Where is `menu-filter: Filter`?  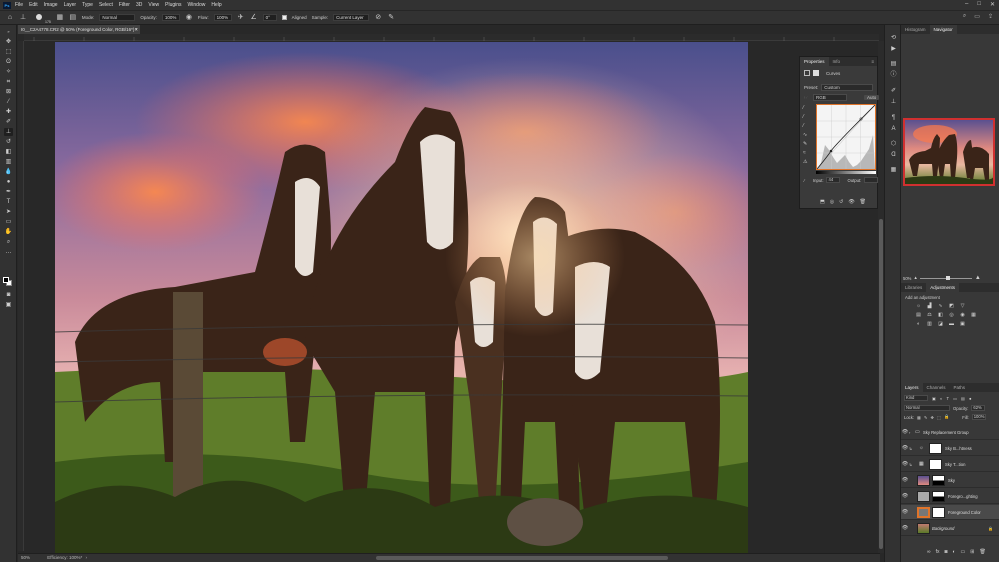 menu-filter: Filter is located at coordinates (124, 5).